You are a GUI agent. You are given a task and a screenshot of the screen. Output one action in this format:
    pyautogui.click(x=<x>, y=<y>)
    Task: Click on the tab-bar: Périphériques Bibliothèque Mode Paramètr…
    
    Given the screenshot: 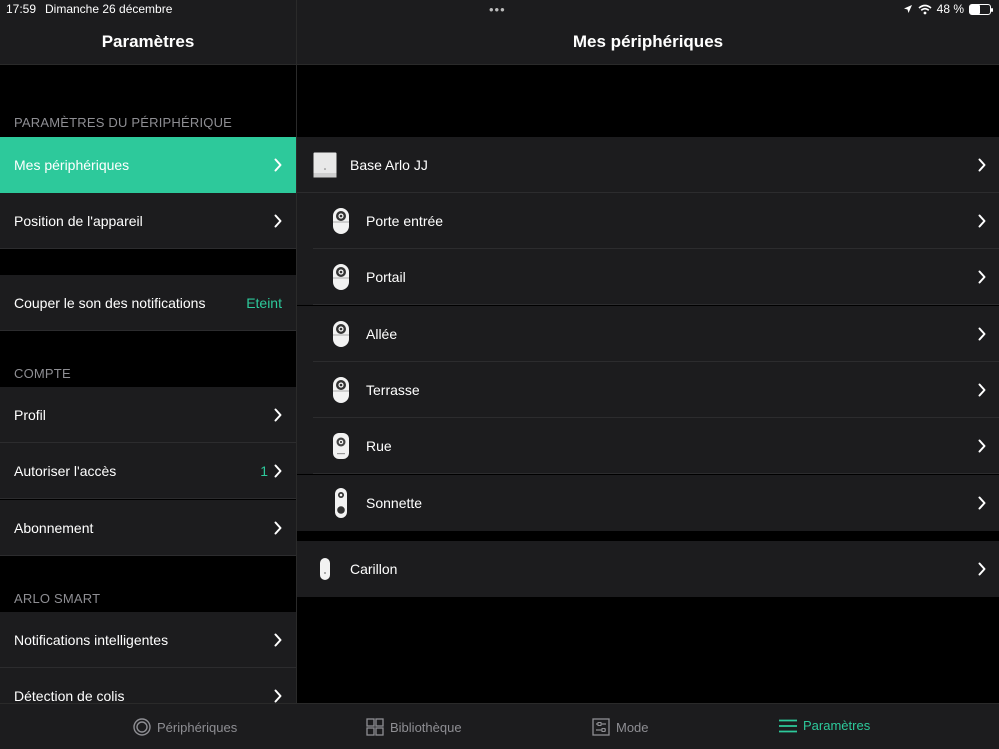 What is the action you would take?
    pyautogui.click(x=499, y=726)
    